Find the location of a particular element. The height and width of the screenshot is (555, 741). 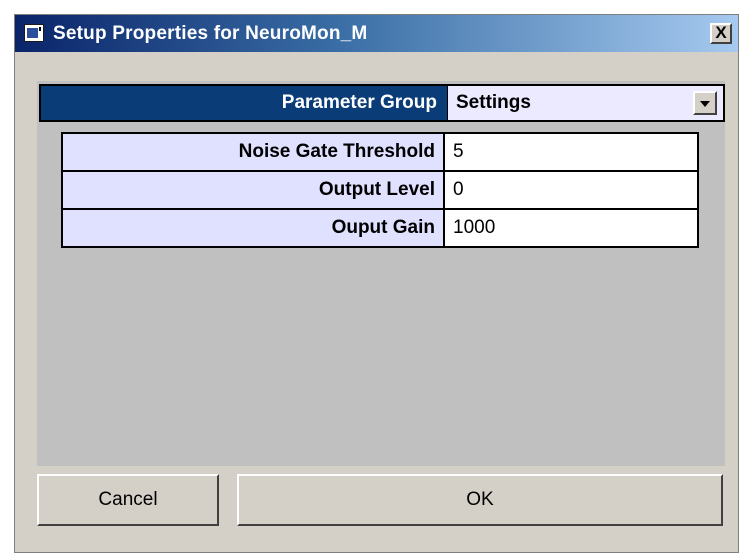

table-row: Ouput Gain 1000 is located at coordinates (380, 228).